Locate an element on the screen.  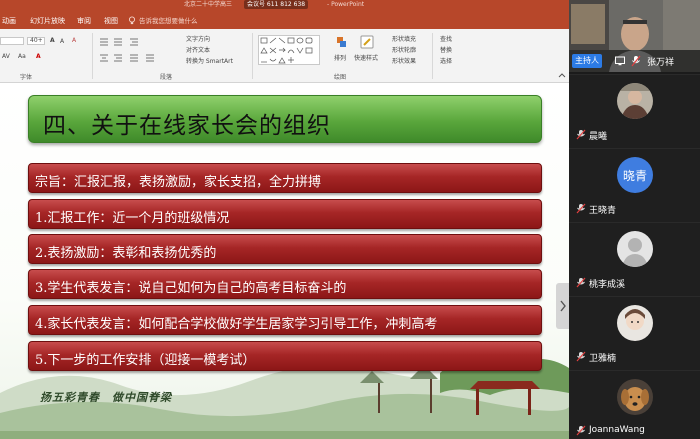
convert-smartart-button: 转换为 SmartArt is located at coordinates (209, 60).